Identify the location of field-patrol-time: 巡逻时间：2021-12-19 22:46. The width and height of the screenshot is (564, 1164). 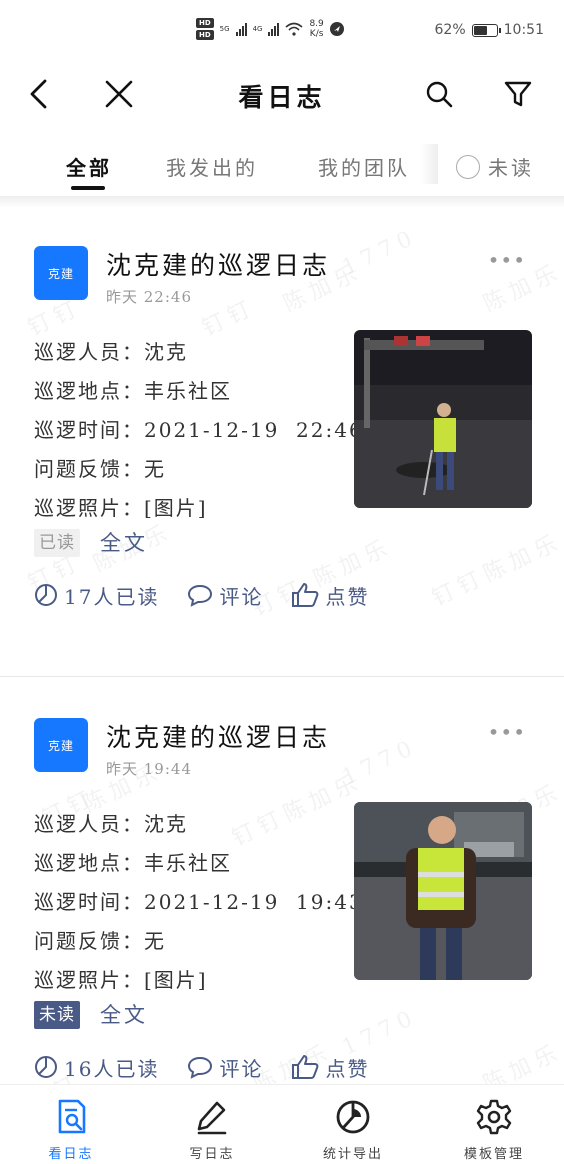
(199, 430).